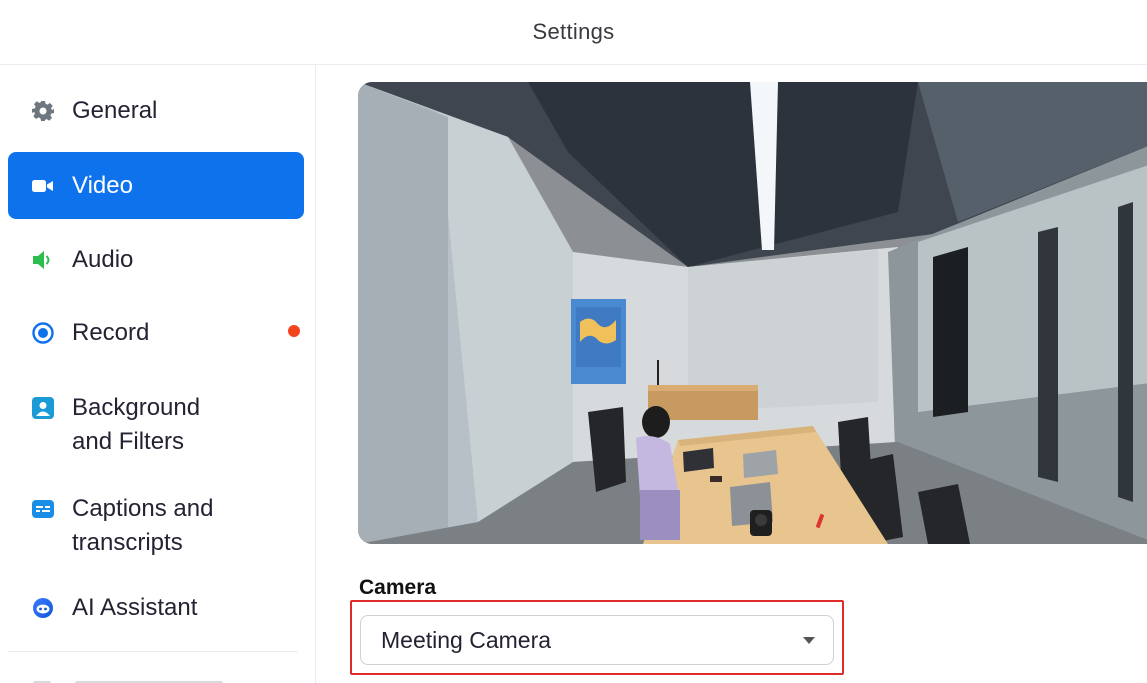  I want to click on sidebar-item-record: Record, so click(156, 332).